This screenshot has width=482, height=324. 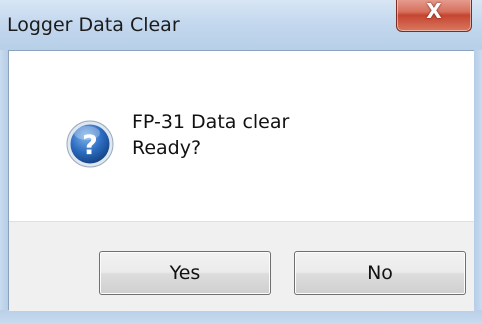 I want to click on window-frame-bottom, so click(x=241, y=317).